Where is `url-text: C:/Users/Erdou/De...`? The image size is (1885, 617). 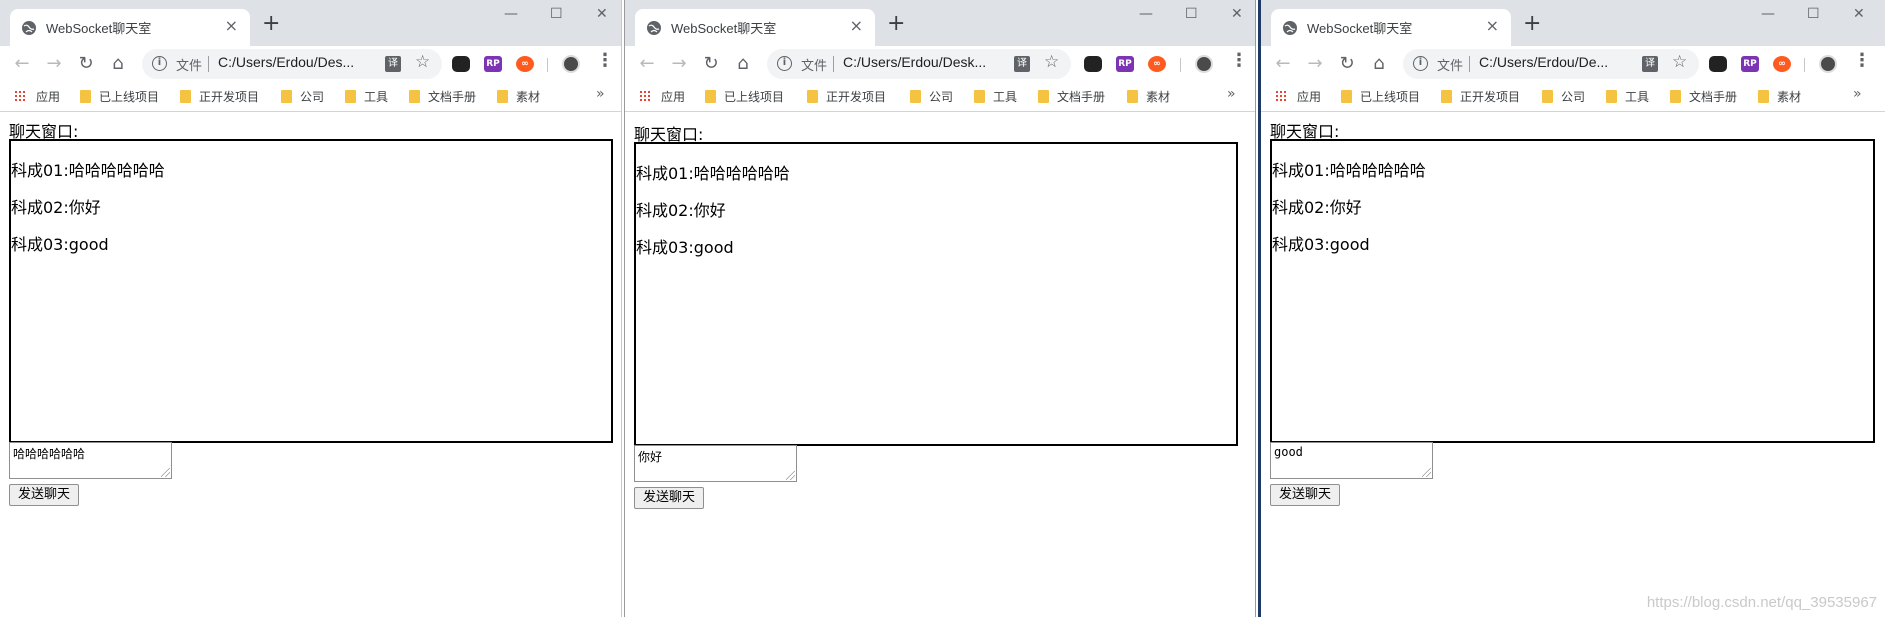 url-text: C:/Users/Erdou/De... is located at coordinates (1543, 62).